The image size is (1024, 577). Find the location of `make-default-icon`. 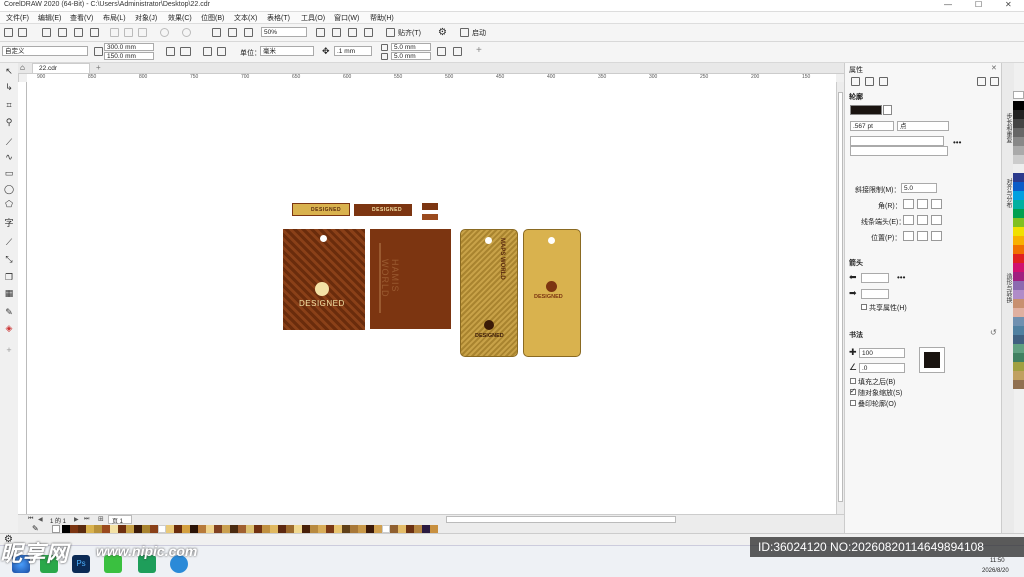

make-default-icon is located at coordinates (441, 51).